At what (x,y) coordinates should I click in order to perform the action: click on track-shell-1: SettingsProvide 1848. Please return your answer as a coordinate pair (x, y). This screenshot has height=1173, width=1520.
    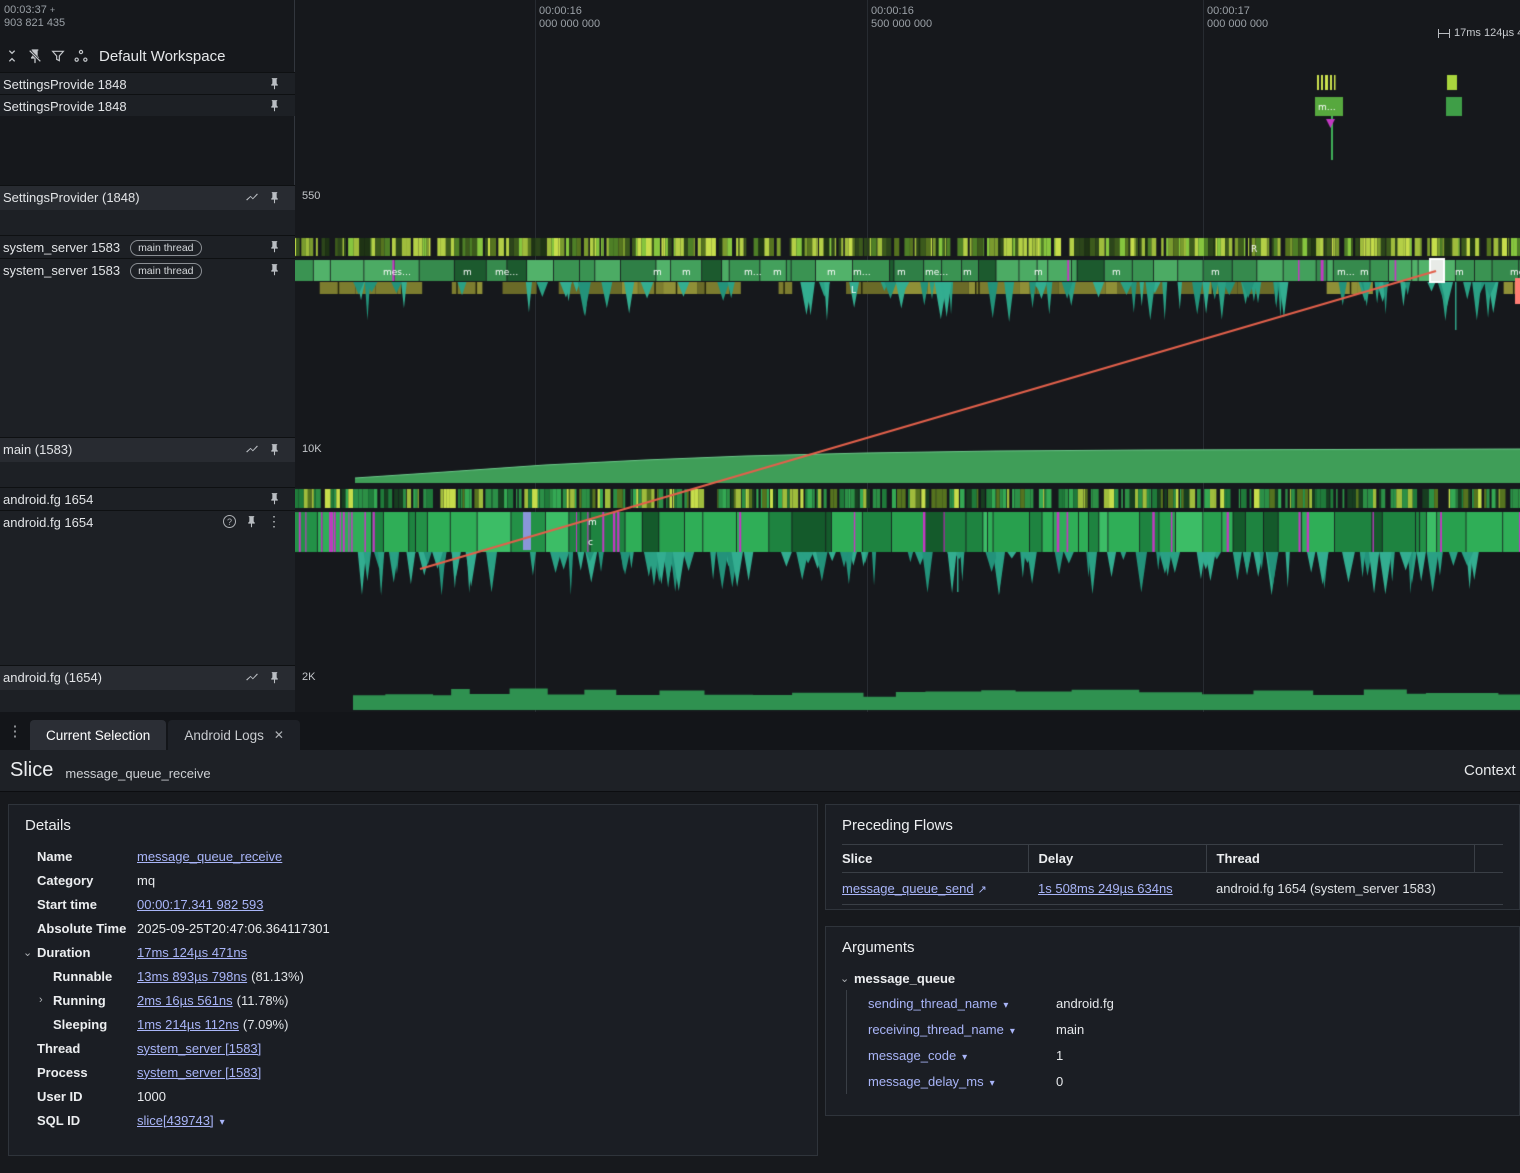
    Looking at the image, I should click on (147, 105).